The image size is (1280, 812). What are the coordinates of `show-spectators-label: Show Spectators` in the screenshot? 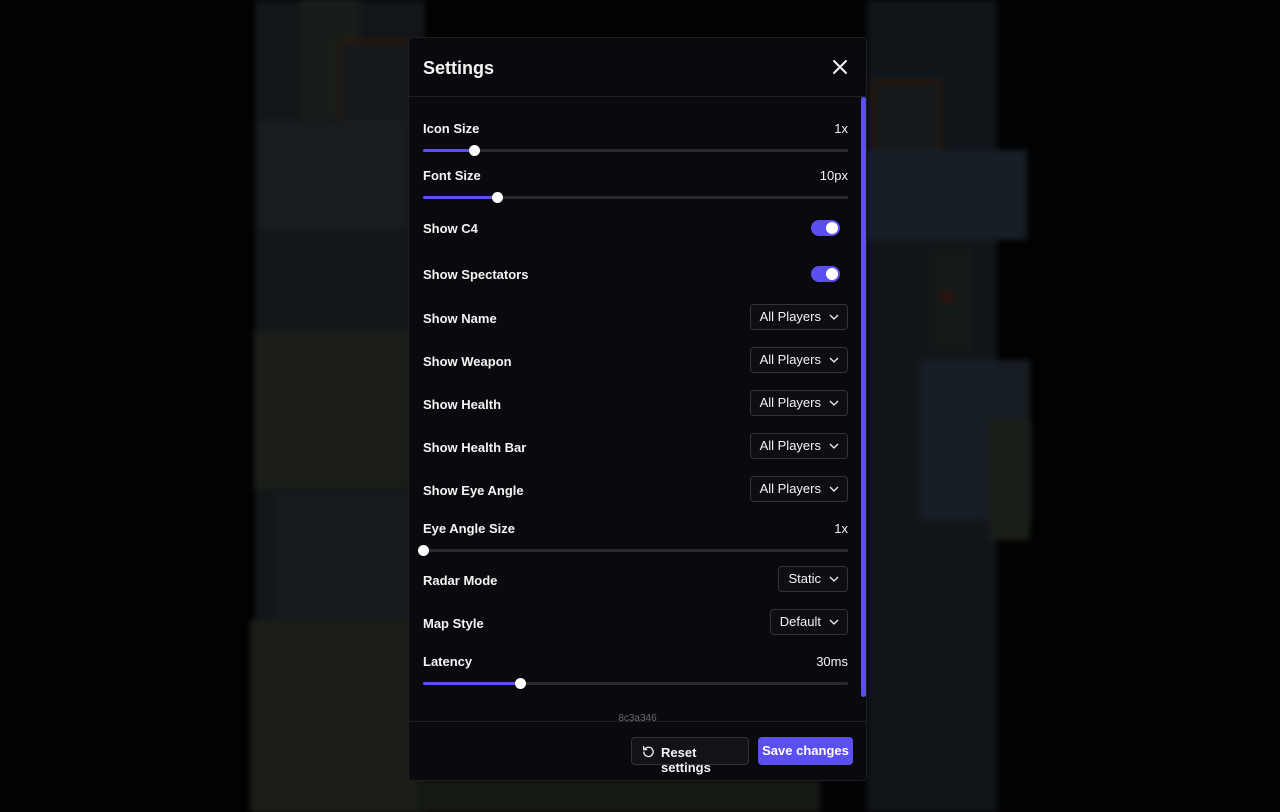 It's located at (476, 274).